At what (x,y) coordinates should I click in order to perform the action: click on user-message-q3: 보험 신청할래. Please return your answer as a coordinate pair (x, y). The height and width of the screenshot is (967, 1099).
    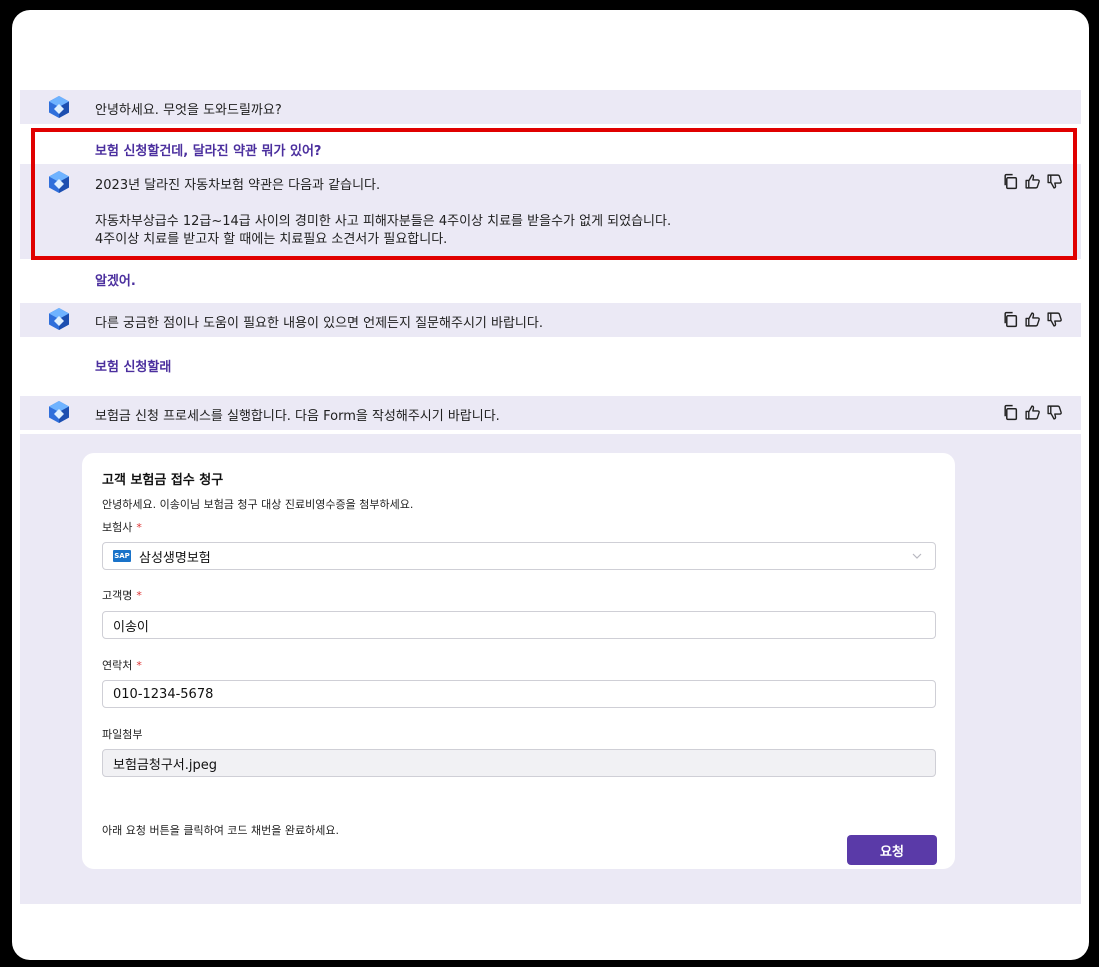
    Looking at the image, I should click on (550, 365).